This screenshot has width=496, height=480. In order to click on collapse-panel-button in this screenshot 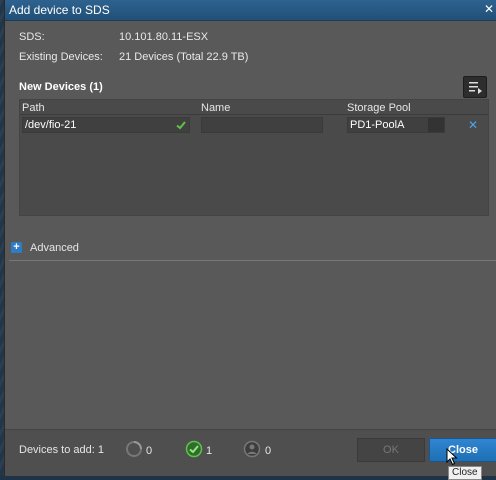, I will do `click(475, 87)`.